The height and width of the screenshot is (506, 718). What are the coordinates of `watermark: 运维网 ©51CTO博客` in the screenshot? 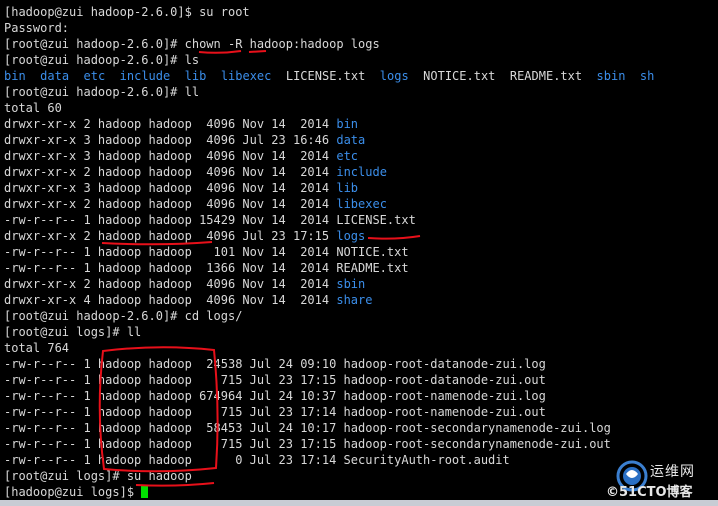 It's located at (660, 479).